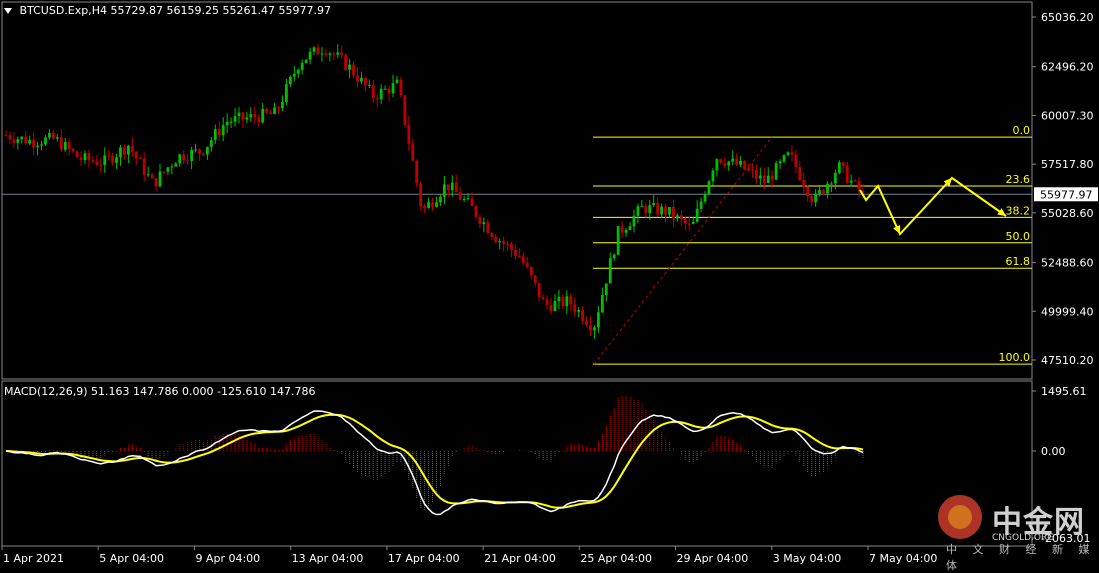  Describe the element at coordinates (1018, 261) in the screenshot. I see `fib-level-label: 61.8` at that location.